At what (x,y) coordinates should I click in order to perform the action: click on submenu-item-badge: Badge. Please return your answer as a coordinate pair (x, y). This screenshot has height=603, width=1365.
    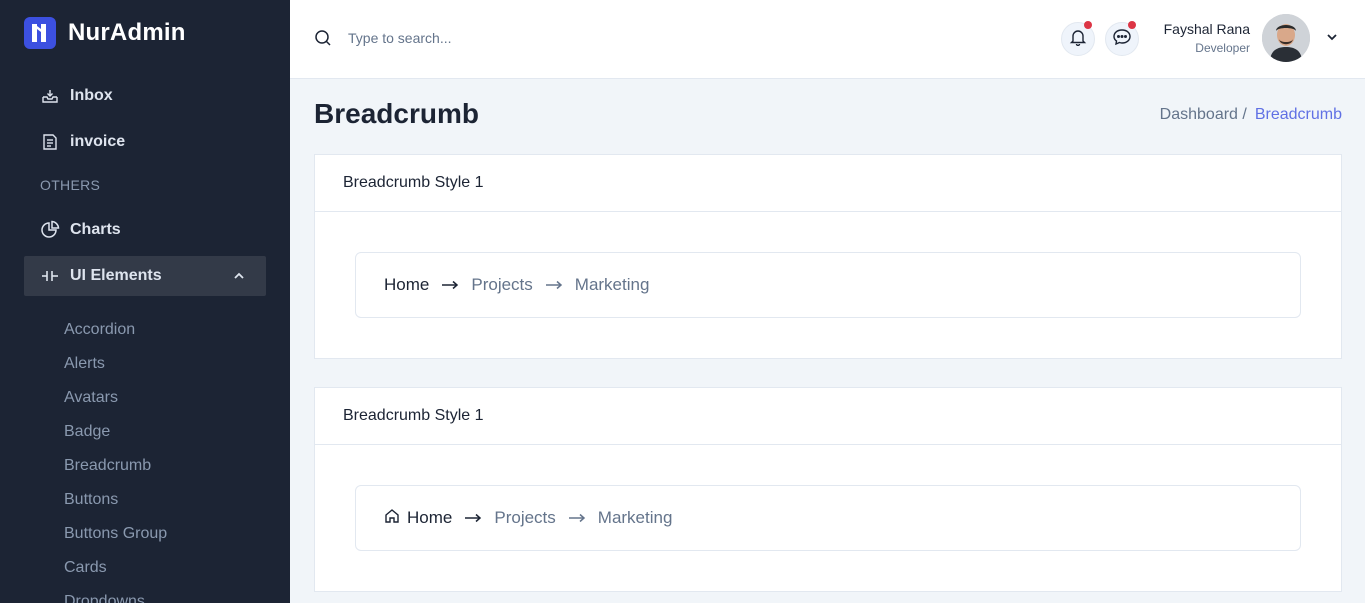
    Looking at the image, I should click on (115, 439).